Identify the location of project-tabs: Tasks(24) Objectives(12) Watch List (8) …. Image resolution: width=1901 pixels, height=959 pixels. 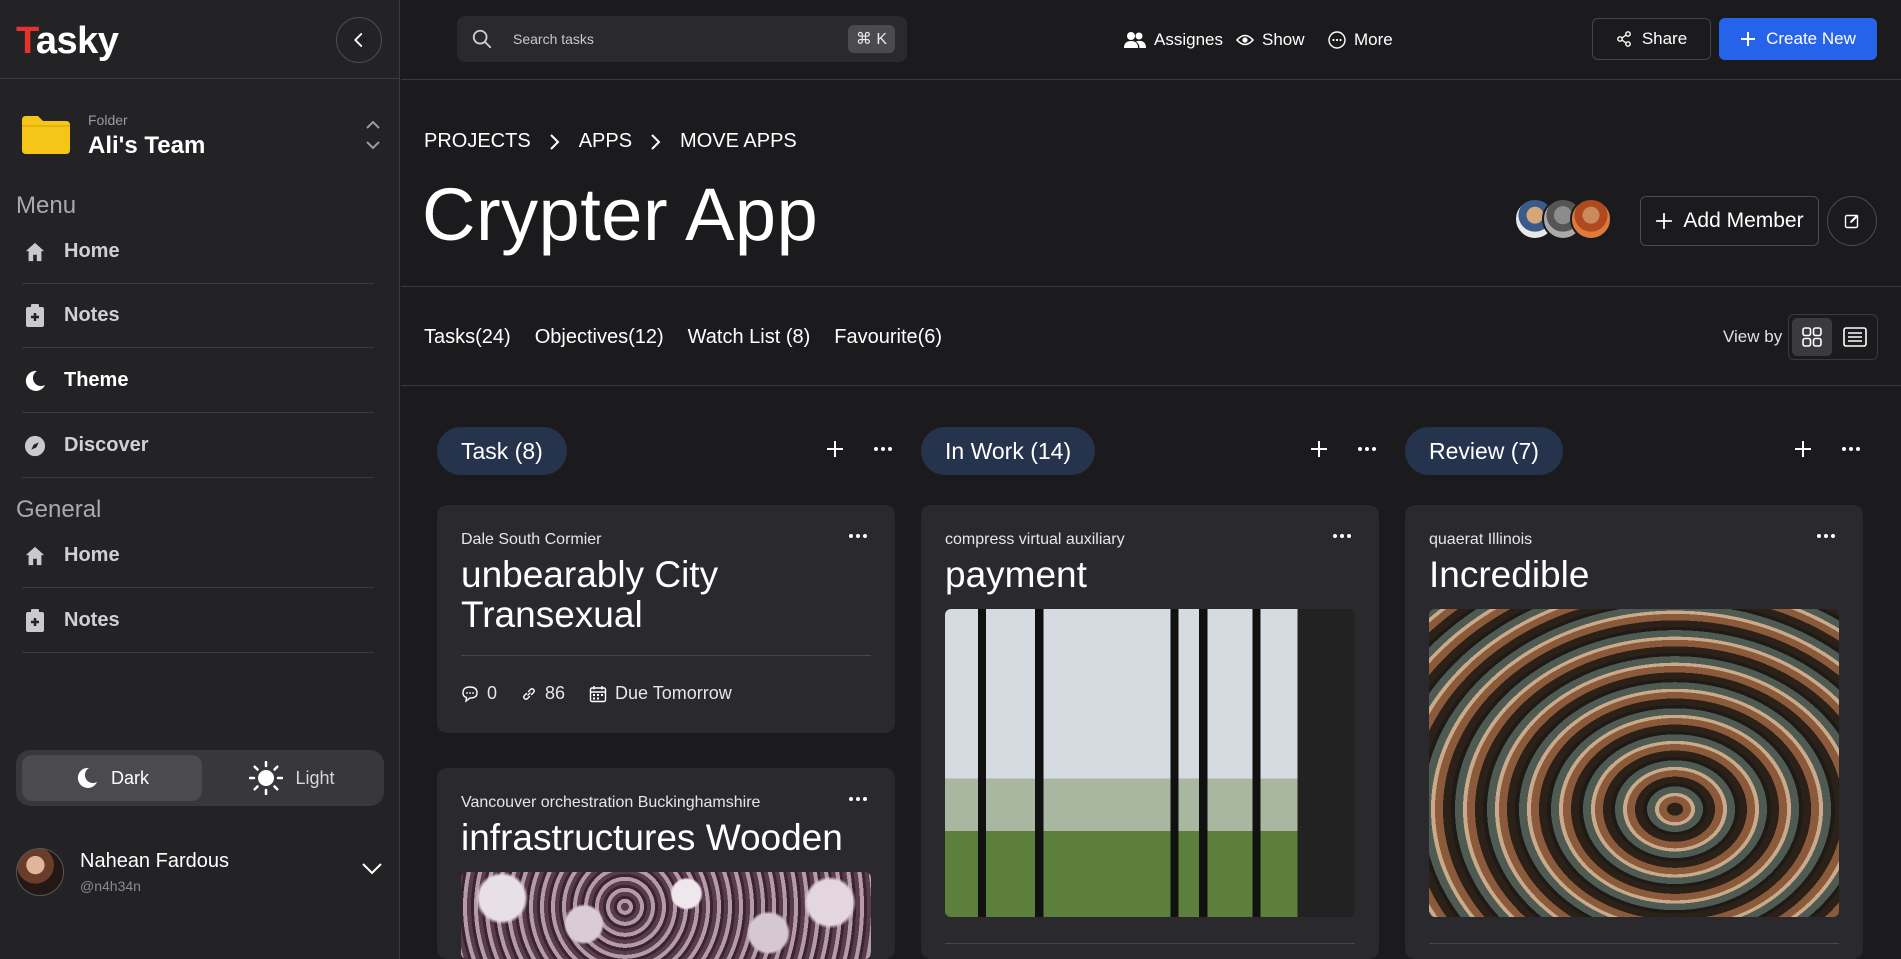
(683, 337).